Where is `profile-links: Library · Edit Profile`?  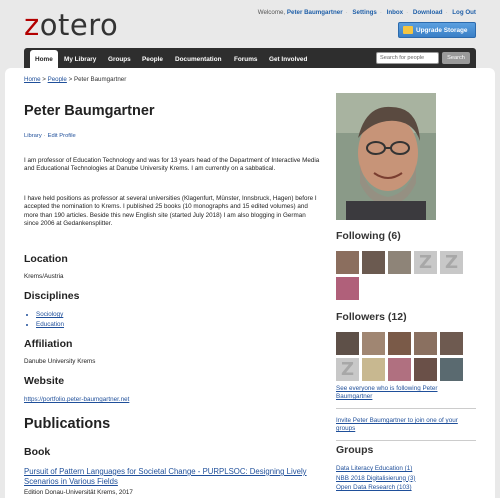
profile-links: Library · Edit Profile is located at coordinates (50, 136).